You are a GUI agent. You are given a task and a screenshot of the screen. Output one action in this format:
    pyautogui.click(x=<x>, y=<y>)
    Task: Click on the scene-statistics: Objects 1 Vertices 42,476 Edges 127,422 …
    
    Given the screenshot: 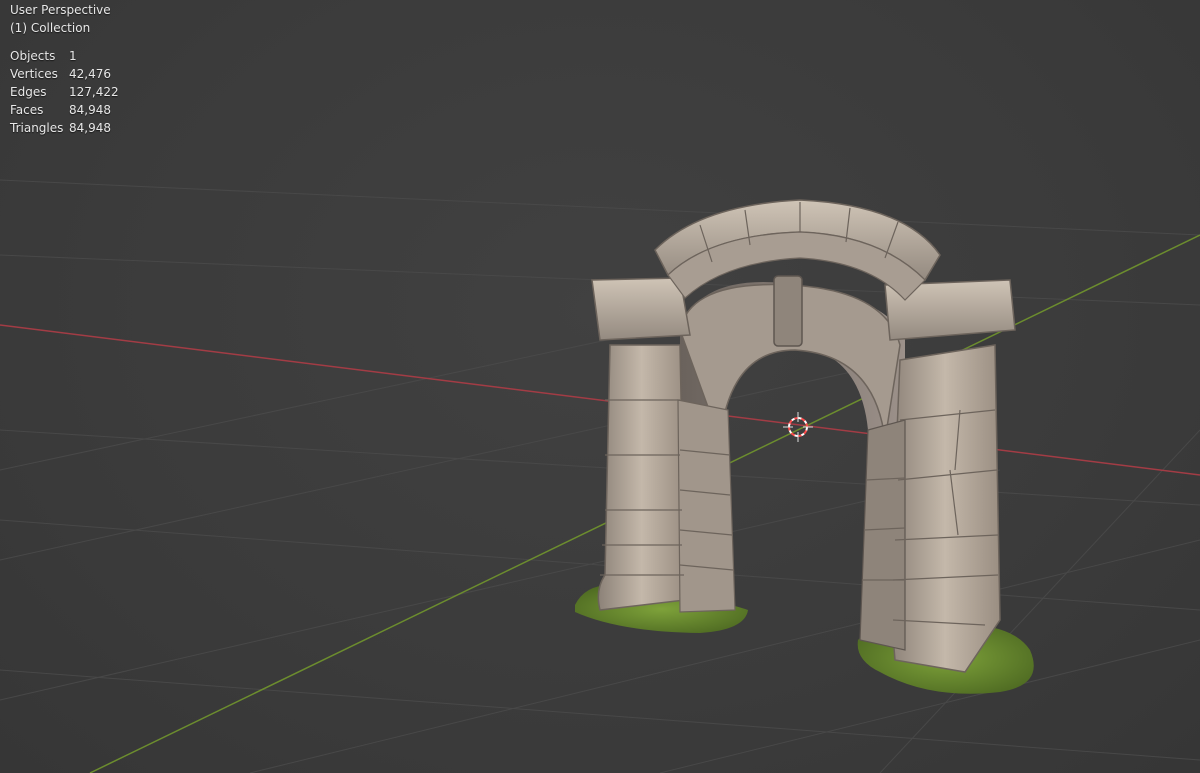 What is the action you would take?
    pyautogui.click(x=64, y=92)
    